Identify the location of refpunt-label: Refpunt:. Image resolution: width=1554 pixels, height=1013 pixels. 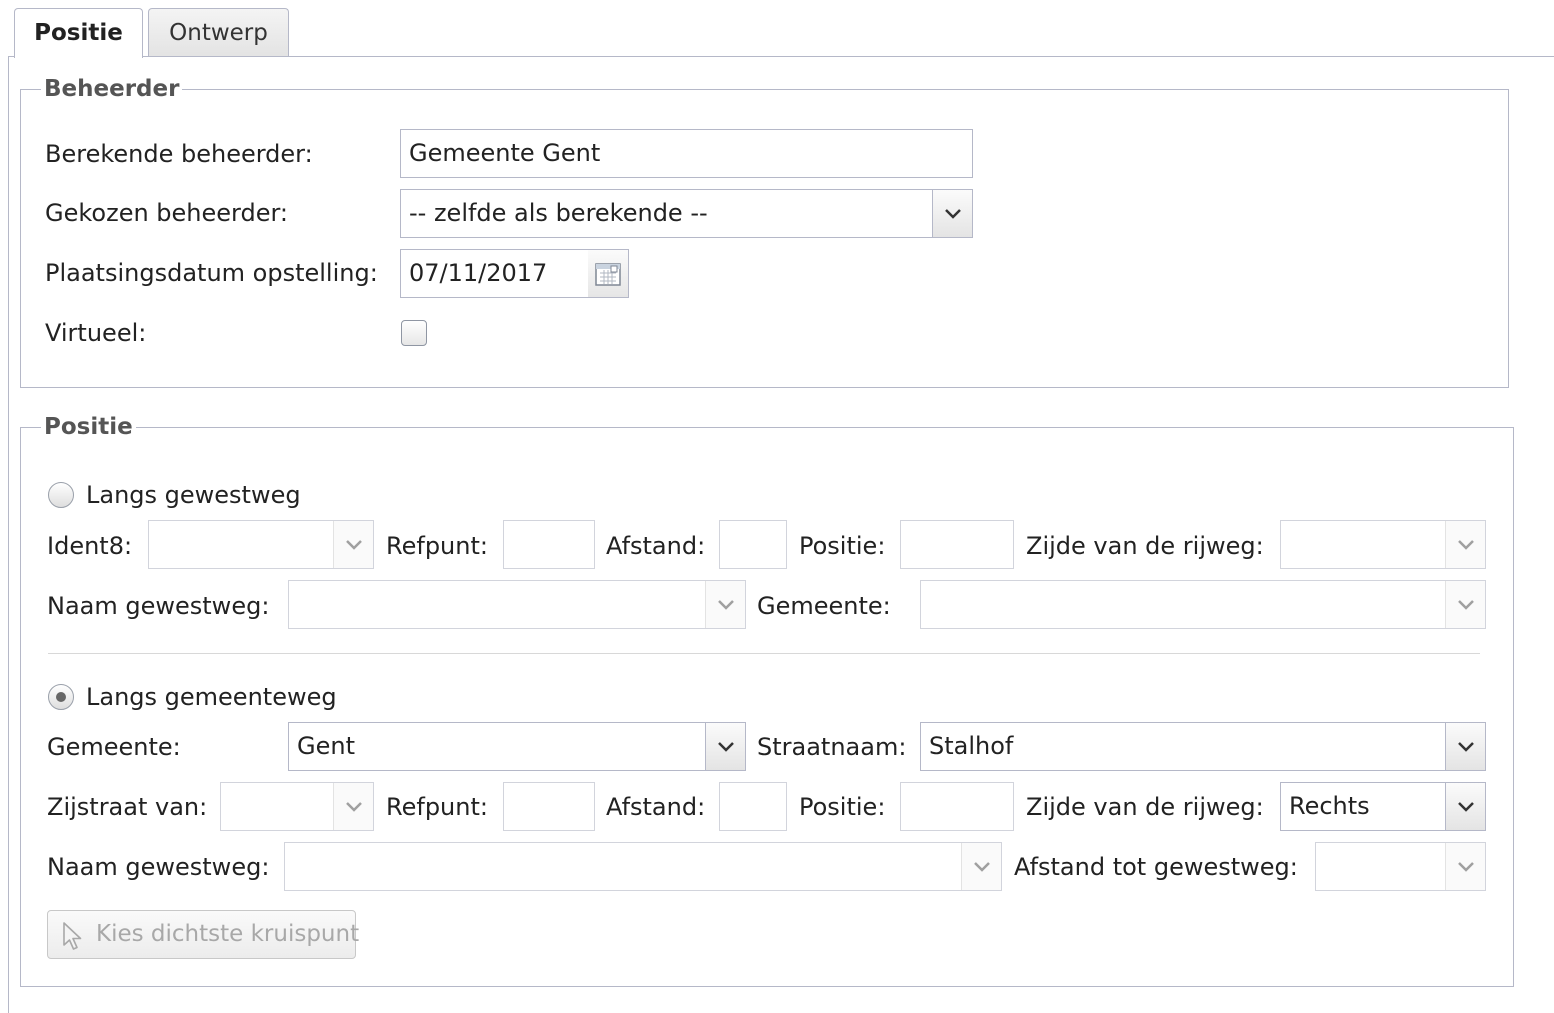
(437, 546).